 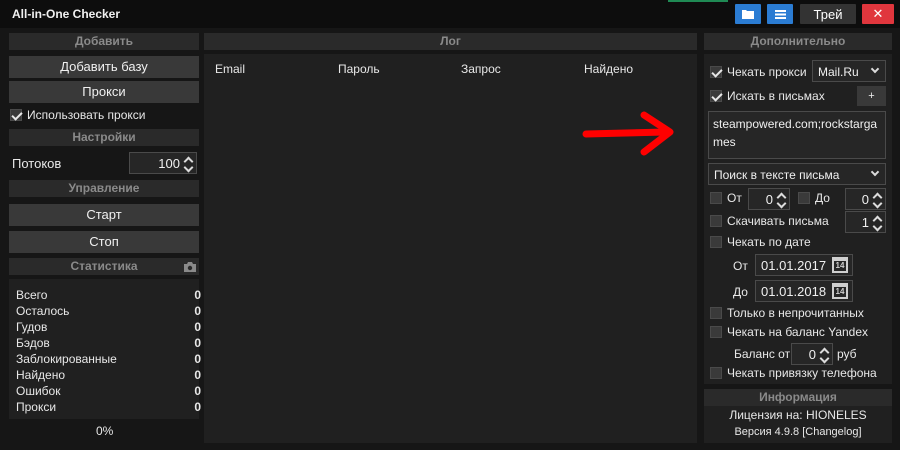 What do you see at coordinates (16, 115) in the screenshot?
I see `use-proxy-checkbox` at bounding box center [16, 115].